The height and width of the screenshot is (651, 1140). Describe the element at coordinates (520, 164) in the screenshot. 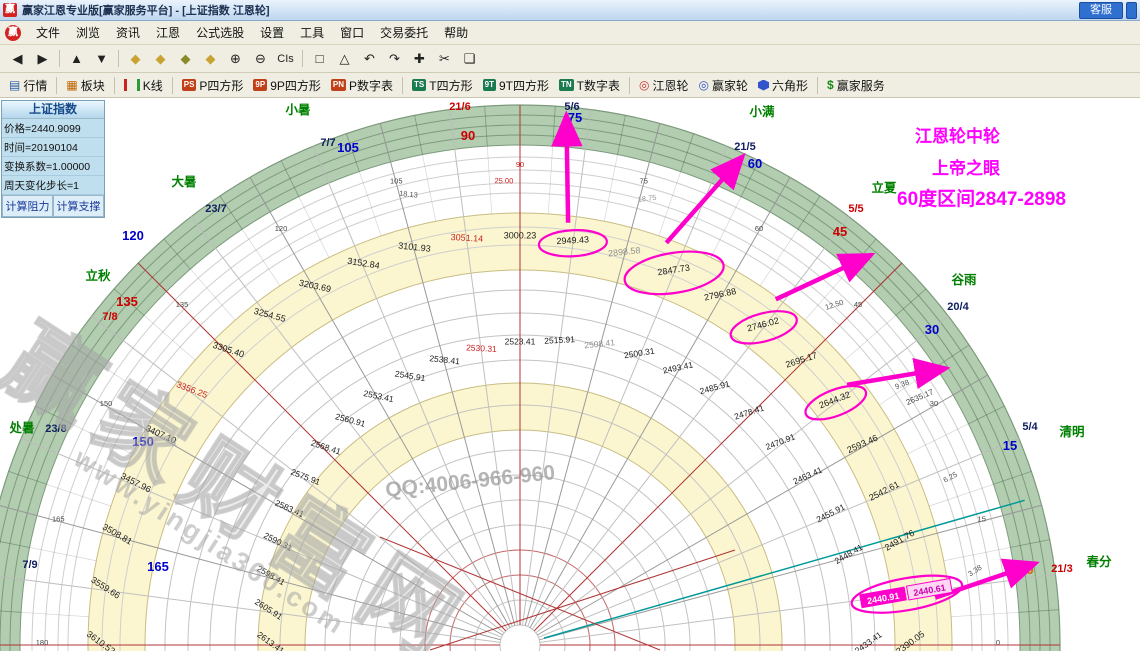

I see `wheel-degree-tick: 90` at that location.